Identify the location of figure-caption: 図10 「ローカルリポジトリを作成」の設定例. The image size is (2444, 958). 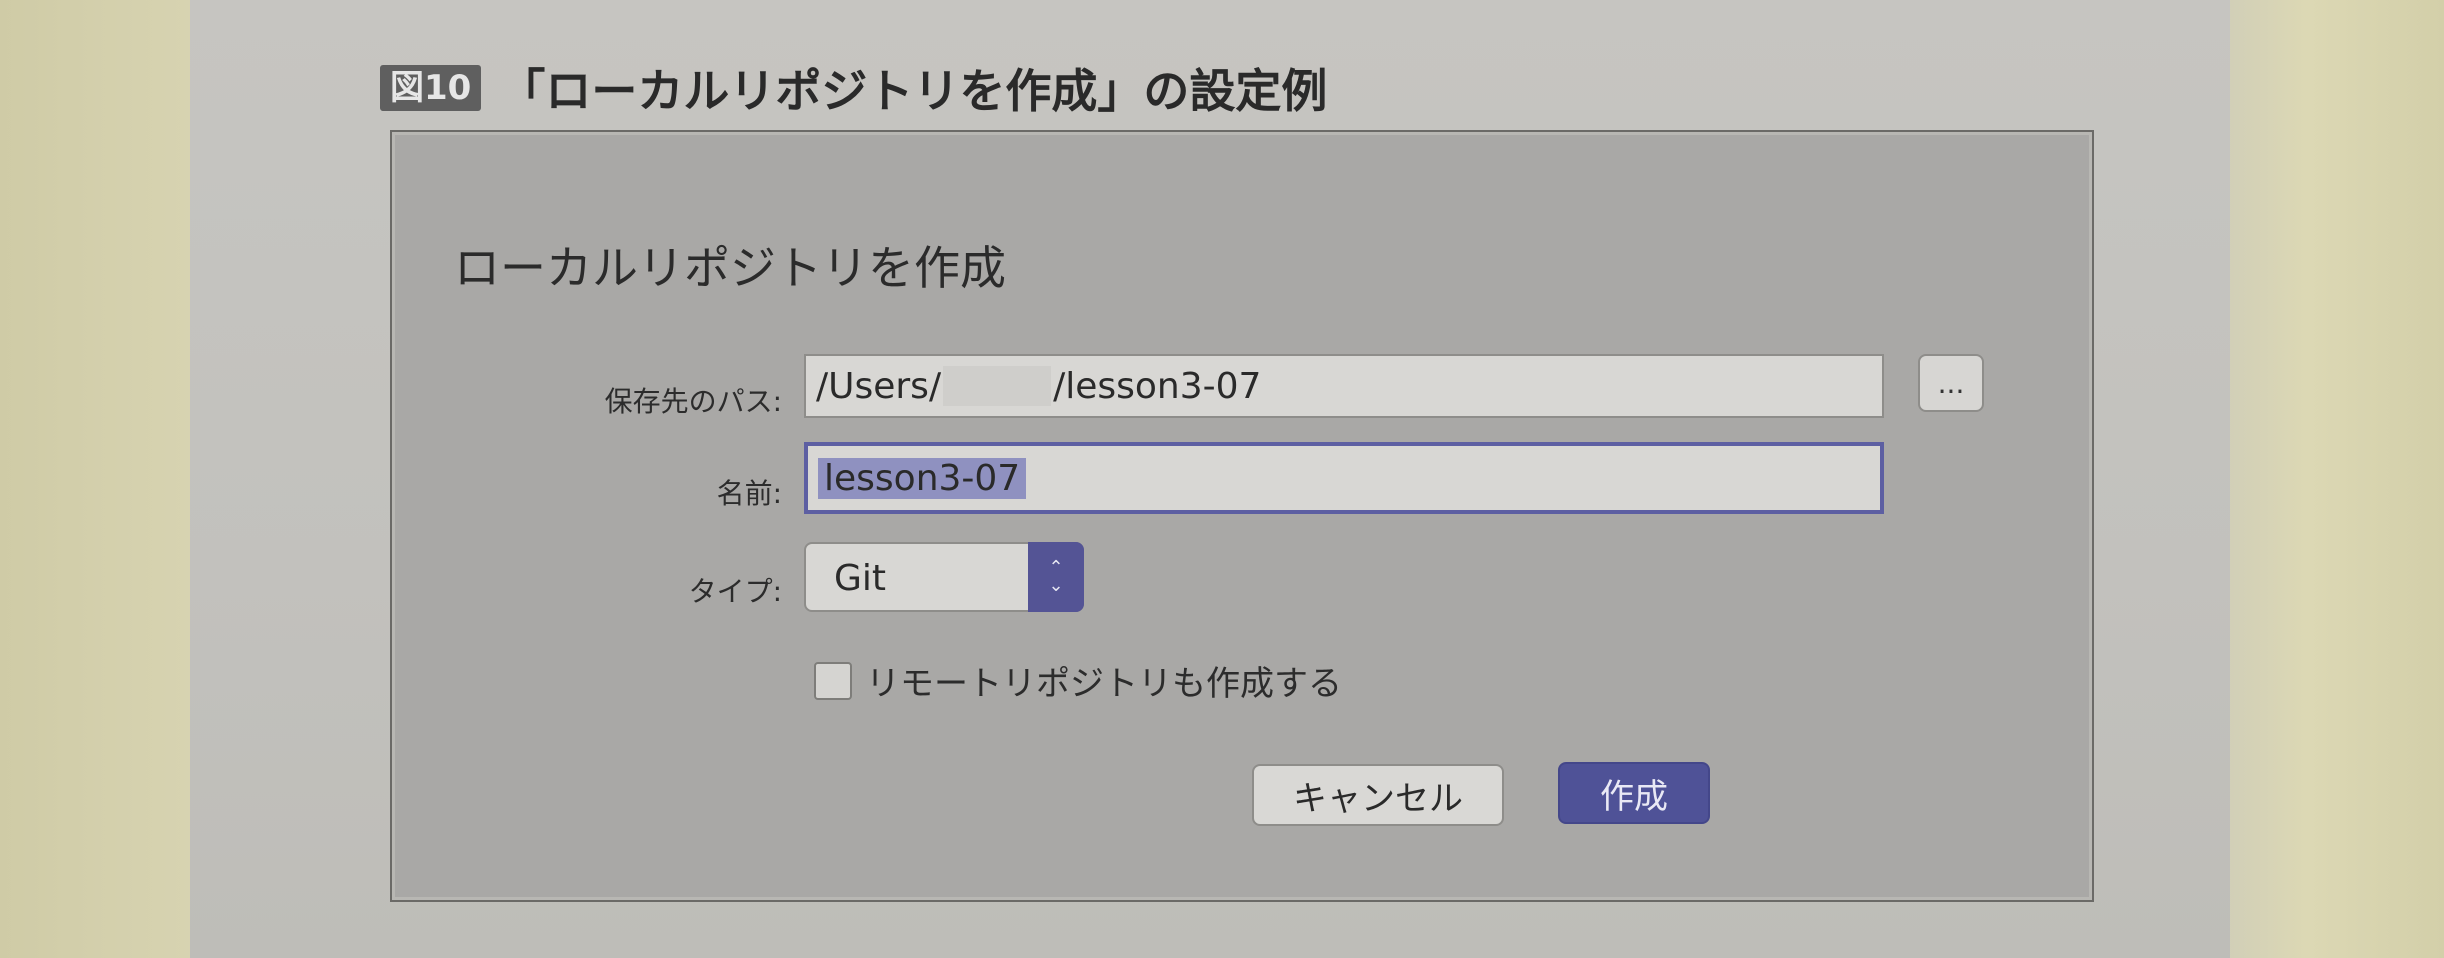
(853, 88).